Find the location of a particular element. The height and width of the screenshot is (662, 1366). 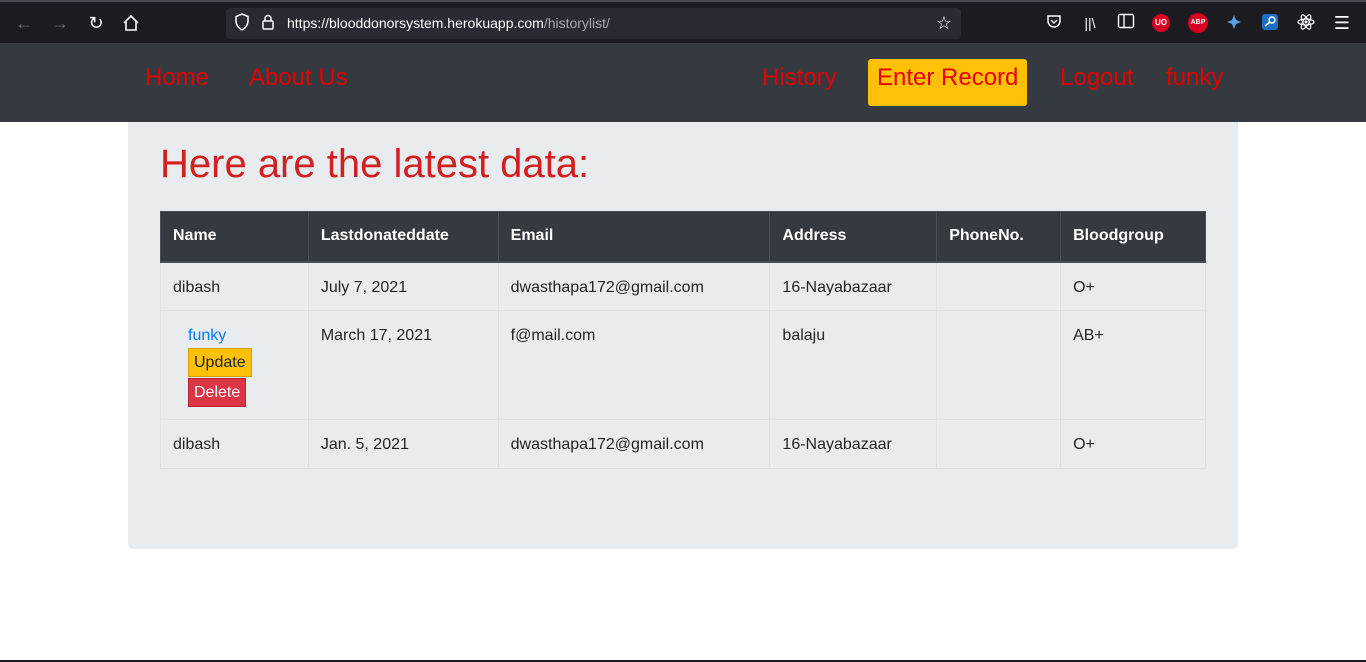

home-icon is located at coordinates (131, 23).